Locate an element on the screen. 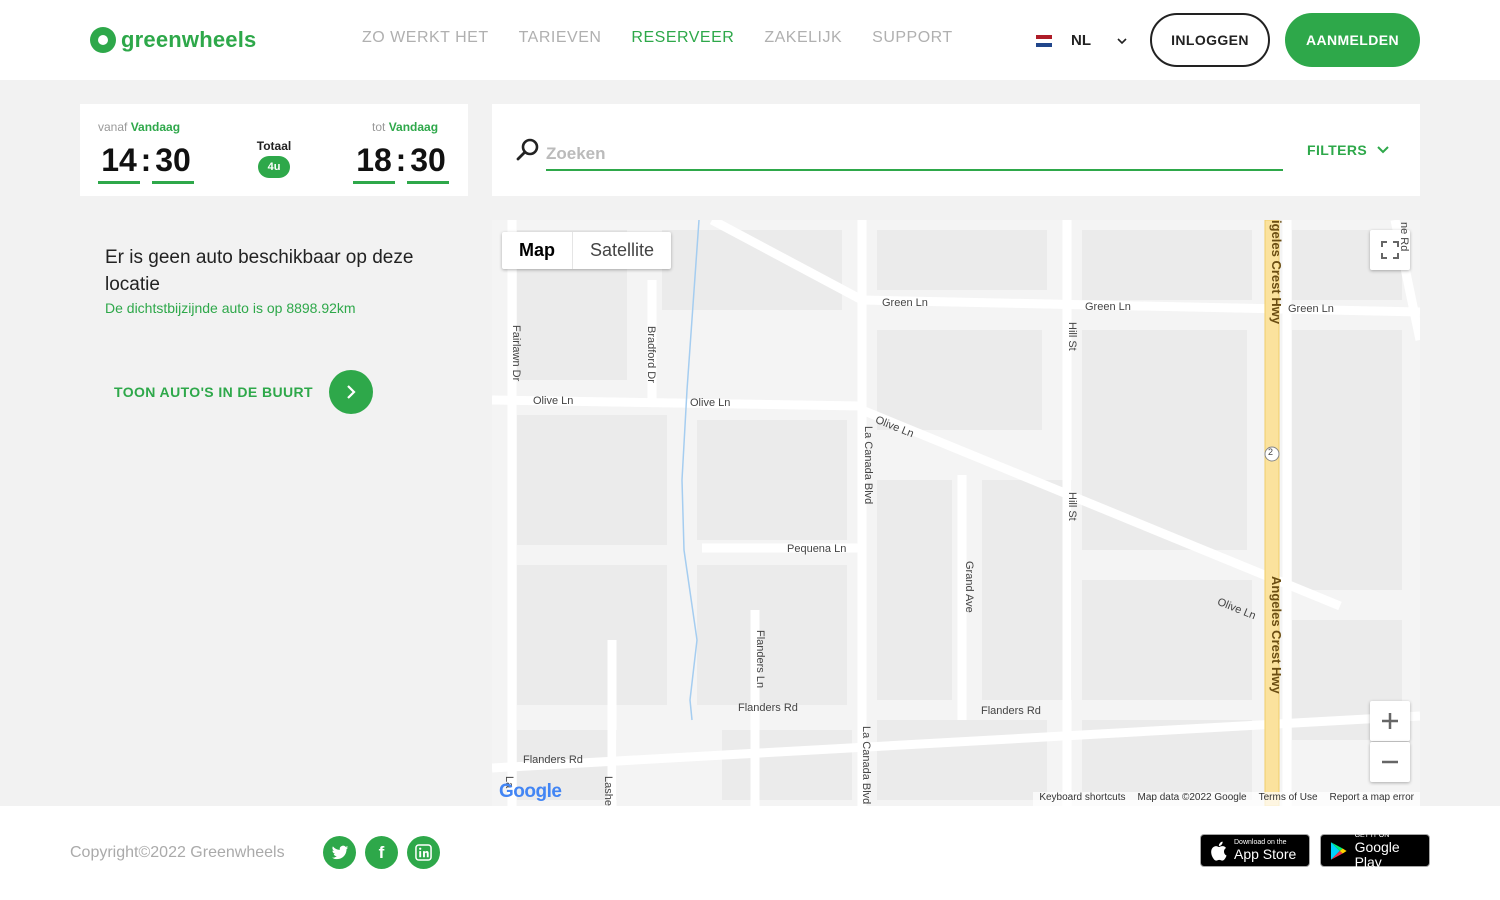 The width and height of the screenshot is (1500, 900). street-label: Flanders Ln is located at coordinates (760, 659).